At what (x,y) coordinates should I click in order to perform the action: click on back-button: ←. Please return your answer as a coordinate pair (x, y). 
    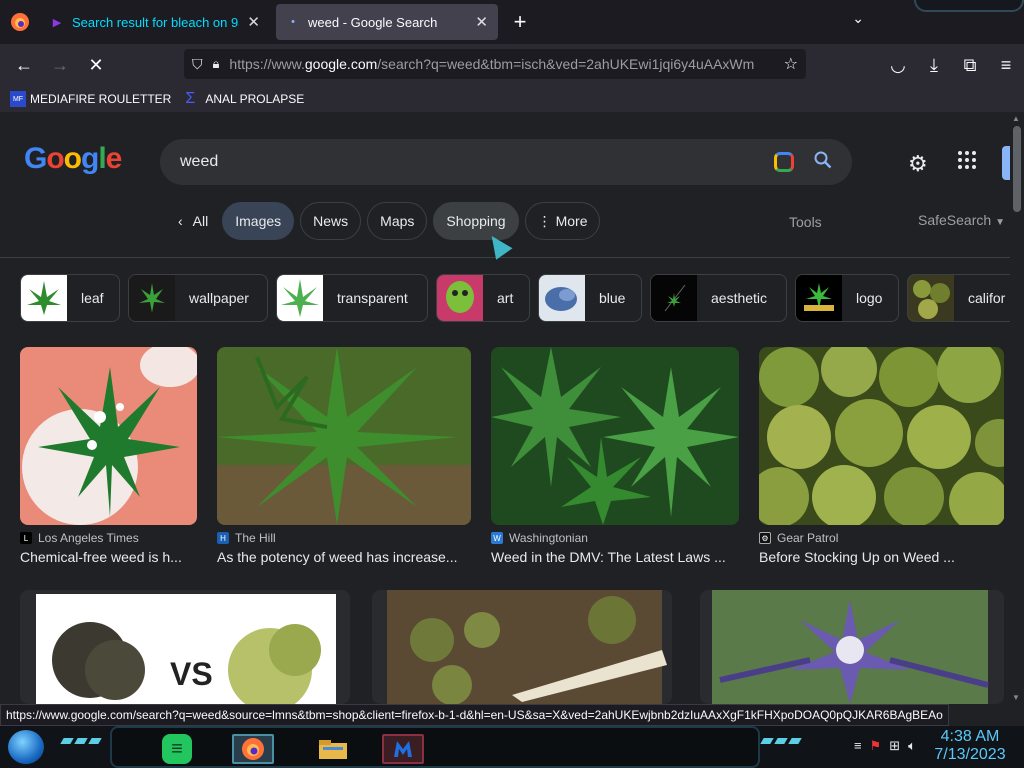
    Looking at the image, I should click on (24, 65).